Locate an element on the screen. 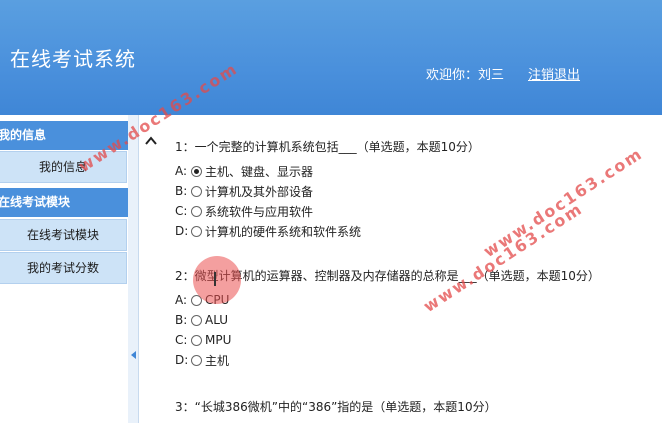 This screenshot has width=662, height=423. option-d: D: 计算机的硬件系统和软件系统 is located at coordinates (268, 231).